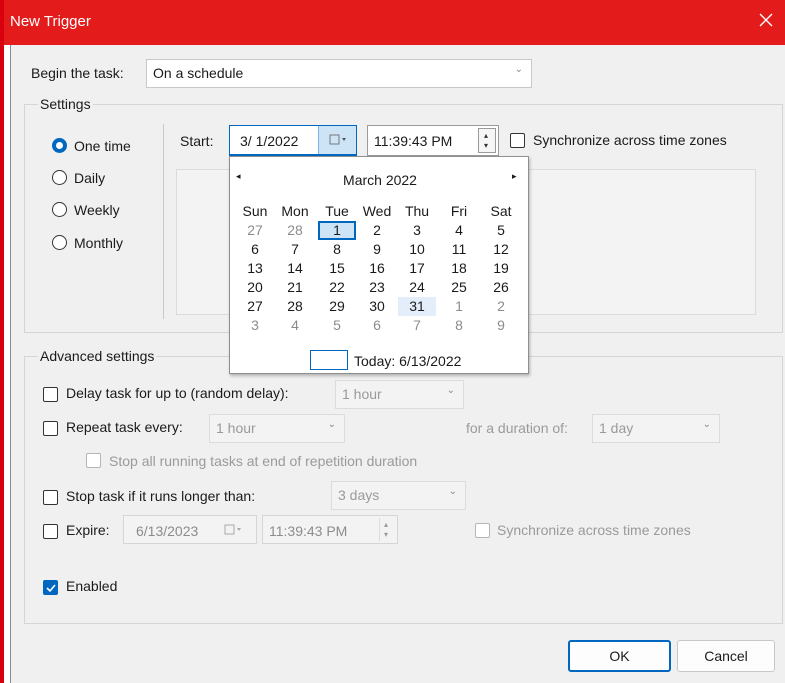 The image size is (785, 683). Describe the element at coordinates (726, 656) in the screenshot. I see `cancel-button: Cancel` at that location.